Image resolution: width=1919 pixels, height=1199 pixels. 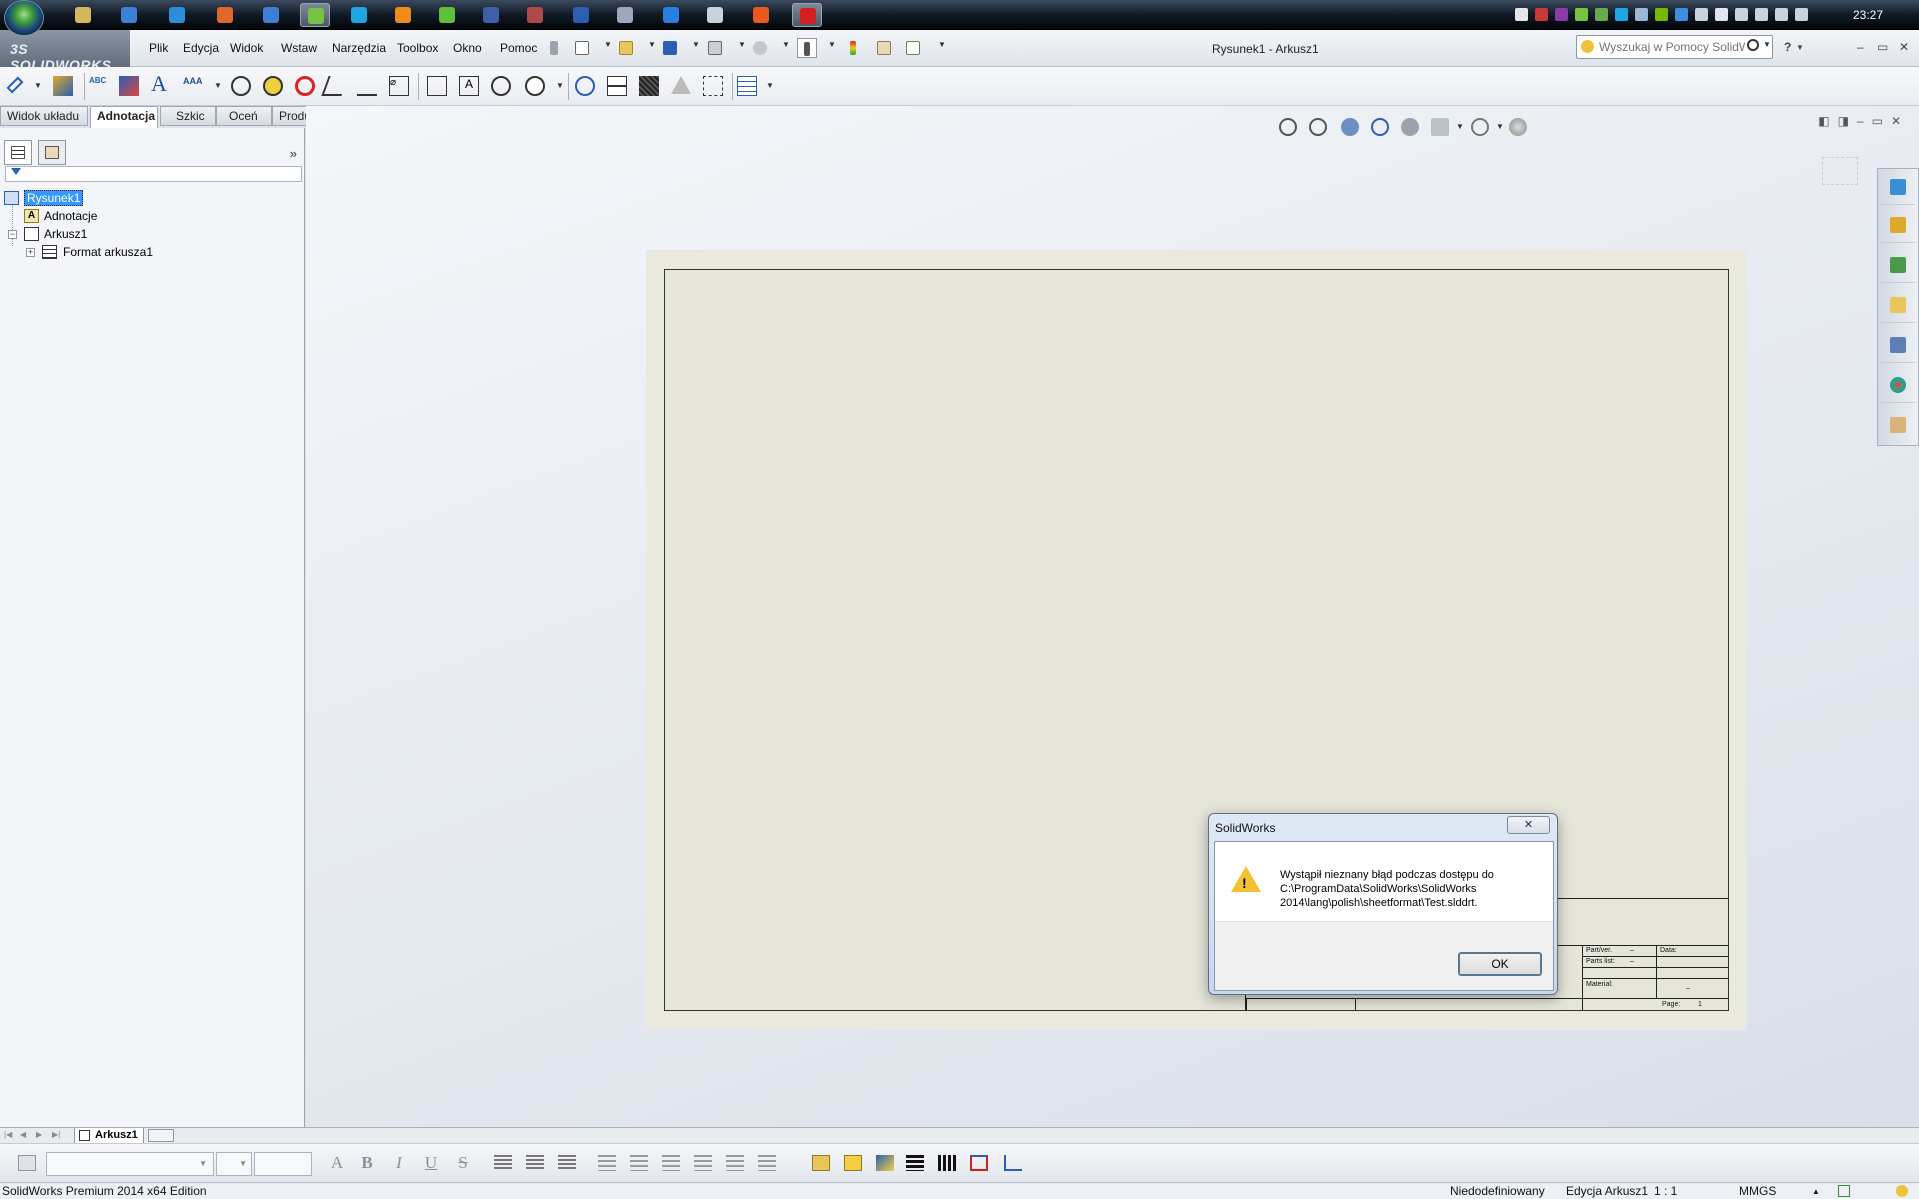 What do you see at coordinates (767, 1163) in the screenshot?
I see `increase-indent-icon` at bounding box center [767, 1163].